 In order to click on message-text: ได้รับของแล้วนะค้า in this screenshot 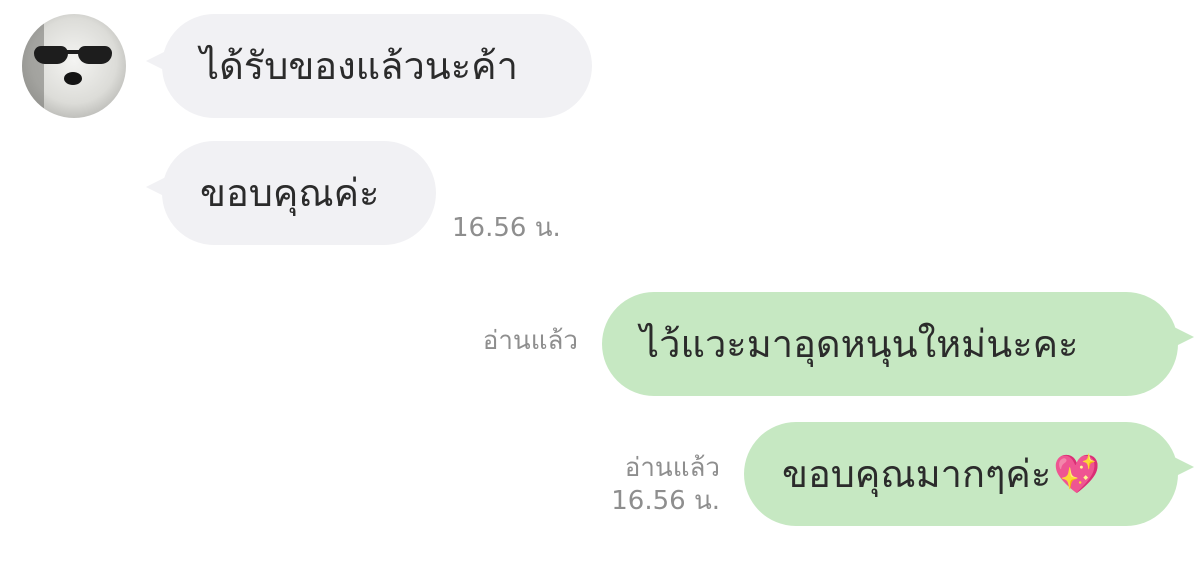, I will do `click(359, 66)`.